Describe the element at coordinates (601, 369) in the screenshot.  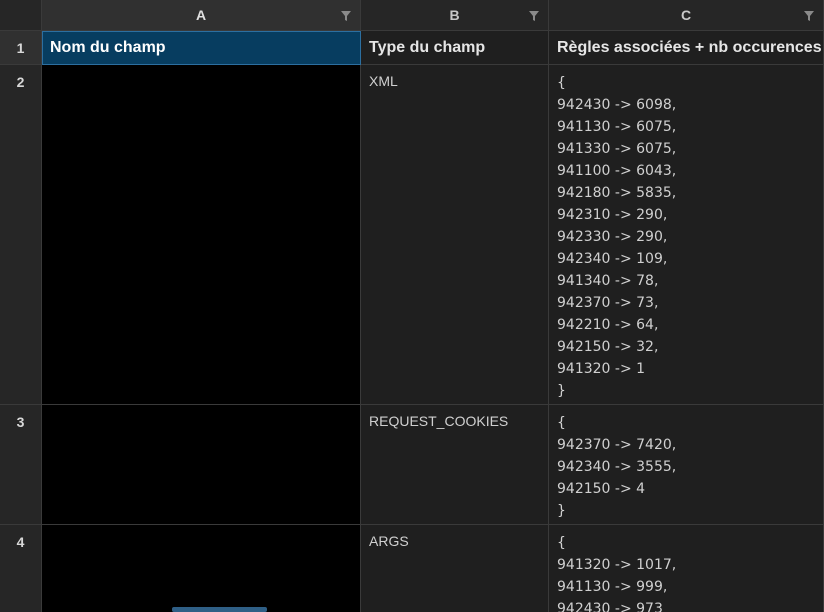
I see `rule-line: 941320 -> 1` at that location.